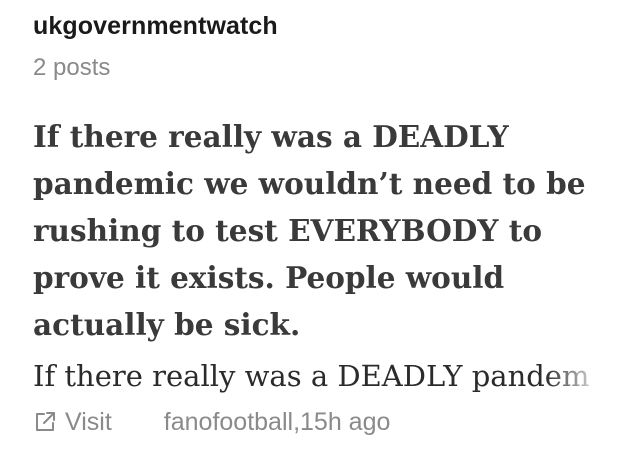  I want to click on post-byline: fanofootball, 15h ago, so click(277, 422).